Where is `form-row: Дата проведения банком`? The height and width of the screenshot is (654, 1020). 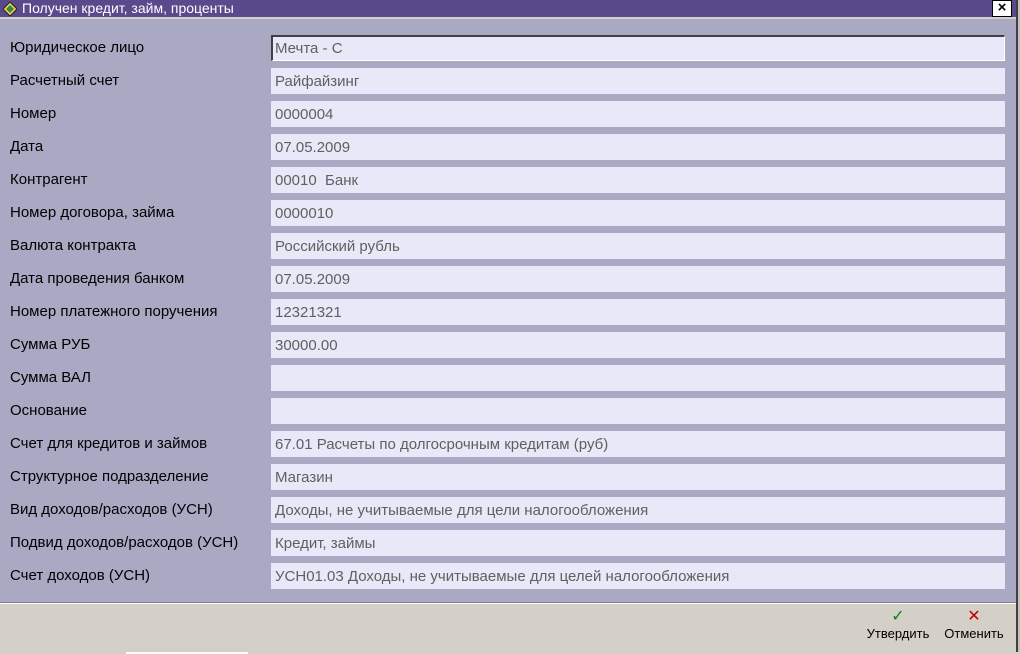 form-row: Дата проведения банком is located at coordinates (508, 279).